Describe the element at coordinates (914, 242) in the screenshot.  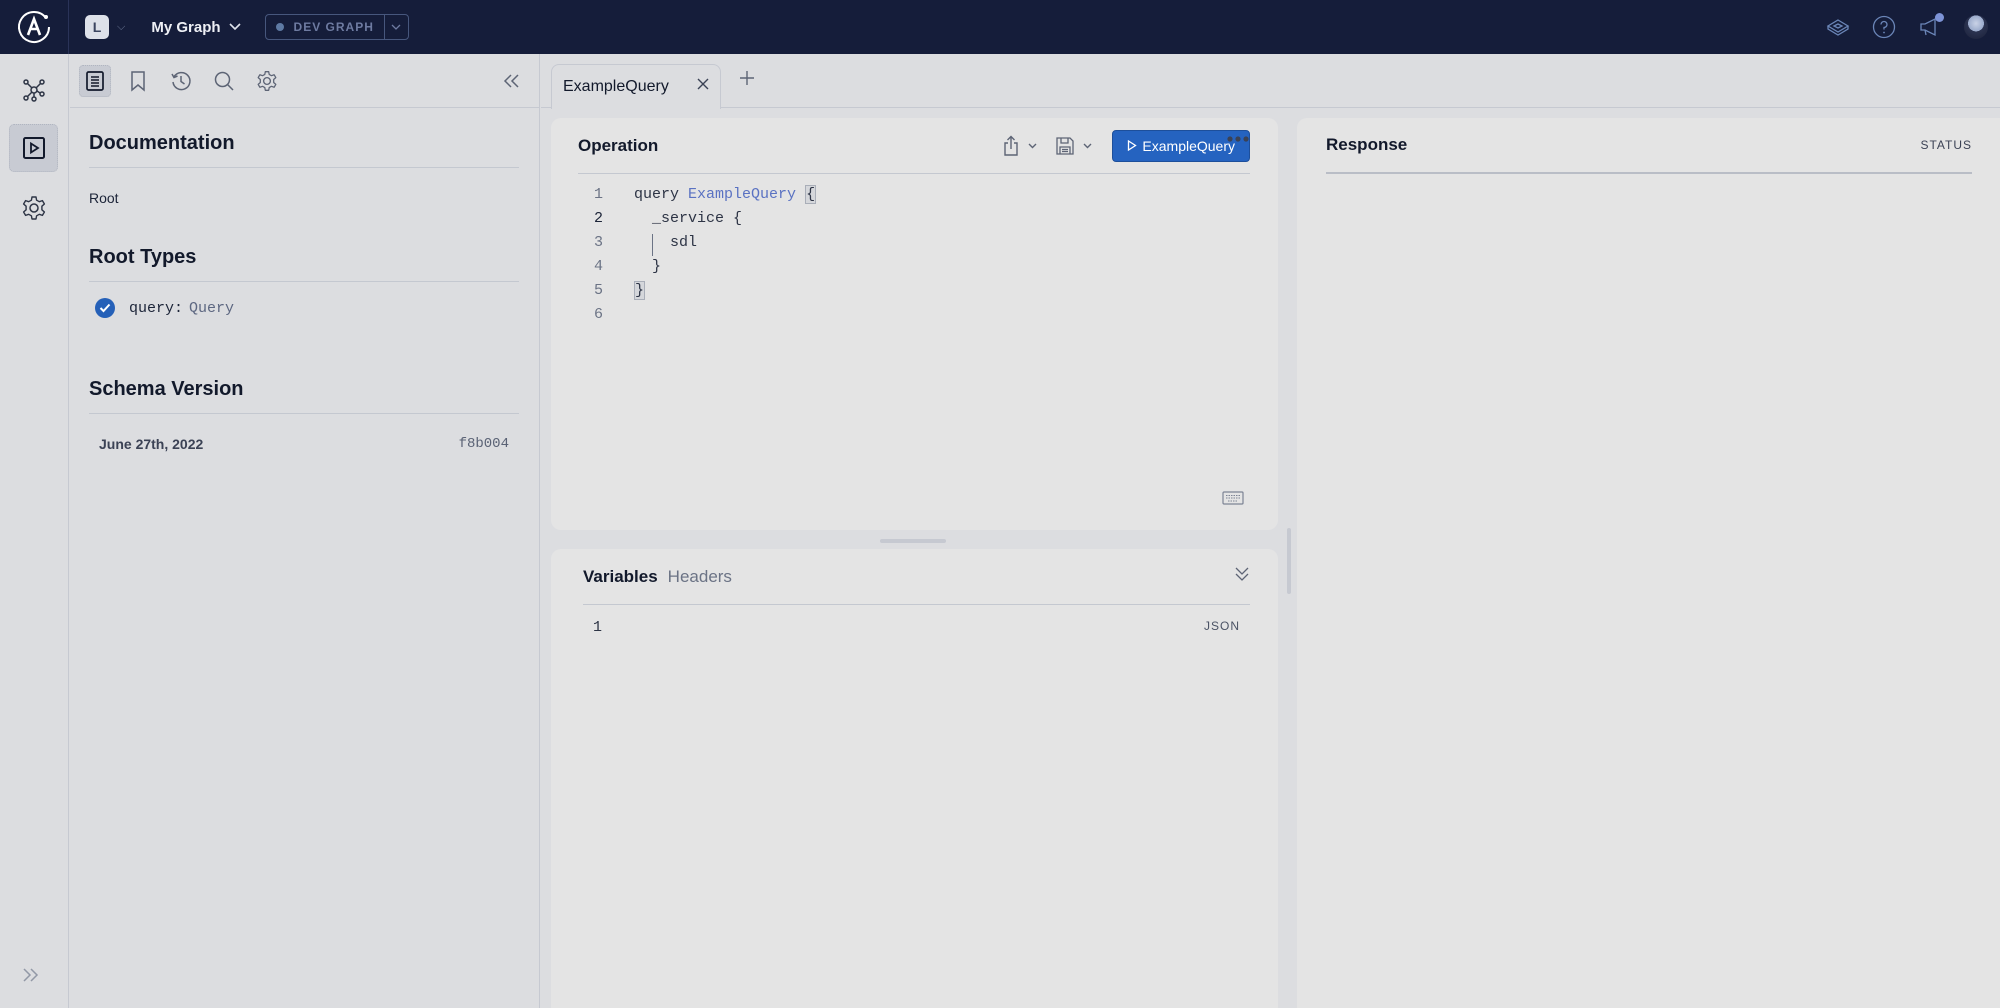
I see `code-line: 3 sdl` at that location.